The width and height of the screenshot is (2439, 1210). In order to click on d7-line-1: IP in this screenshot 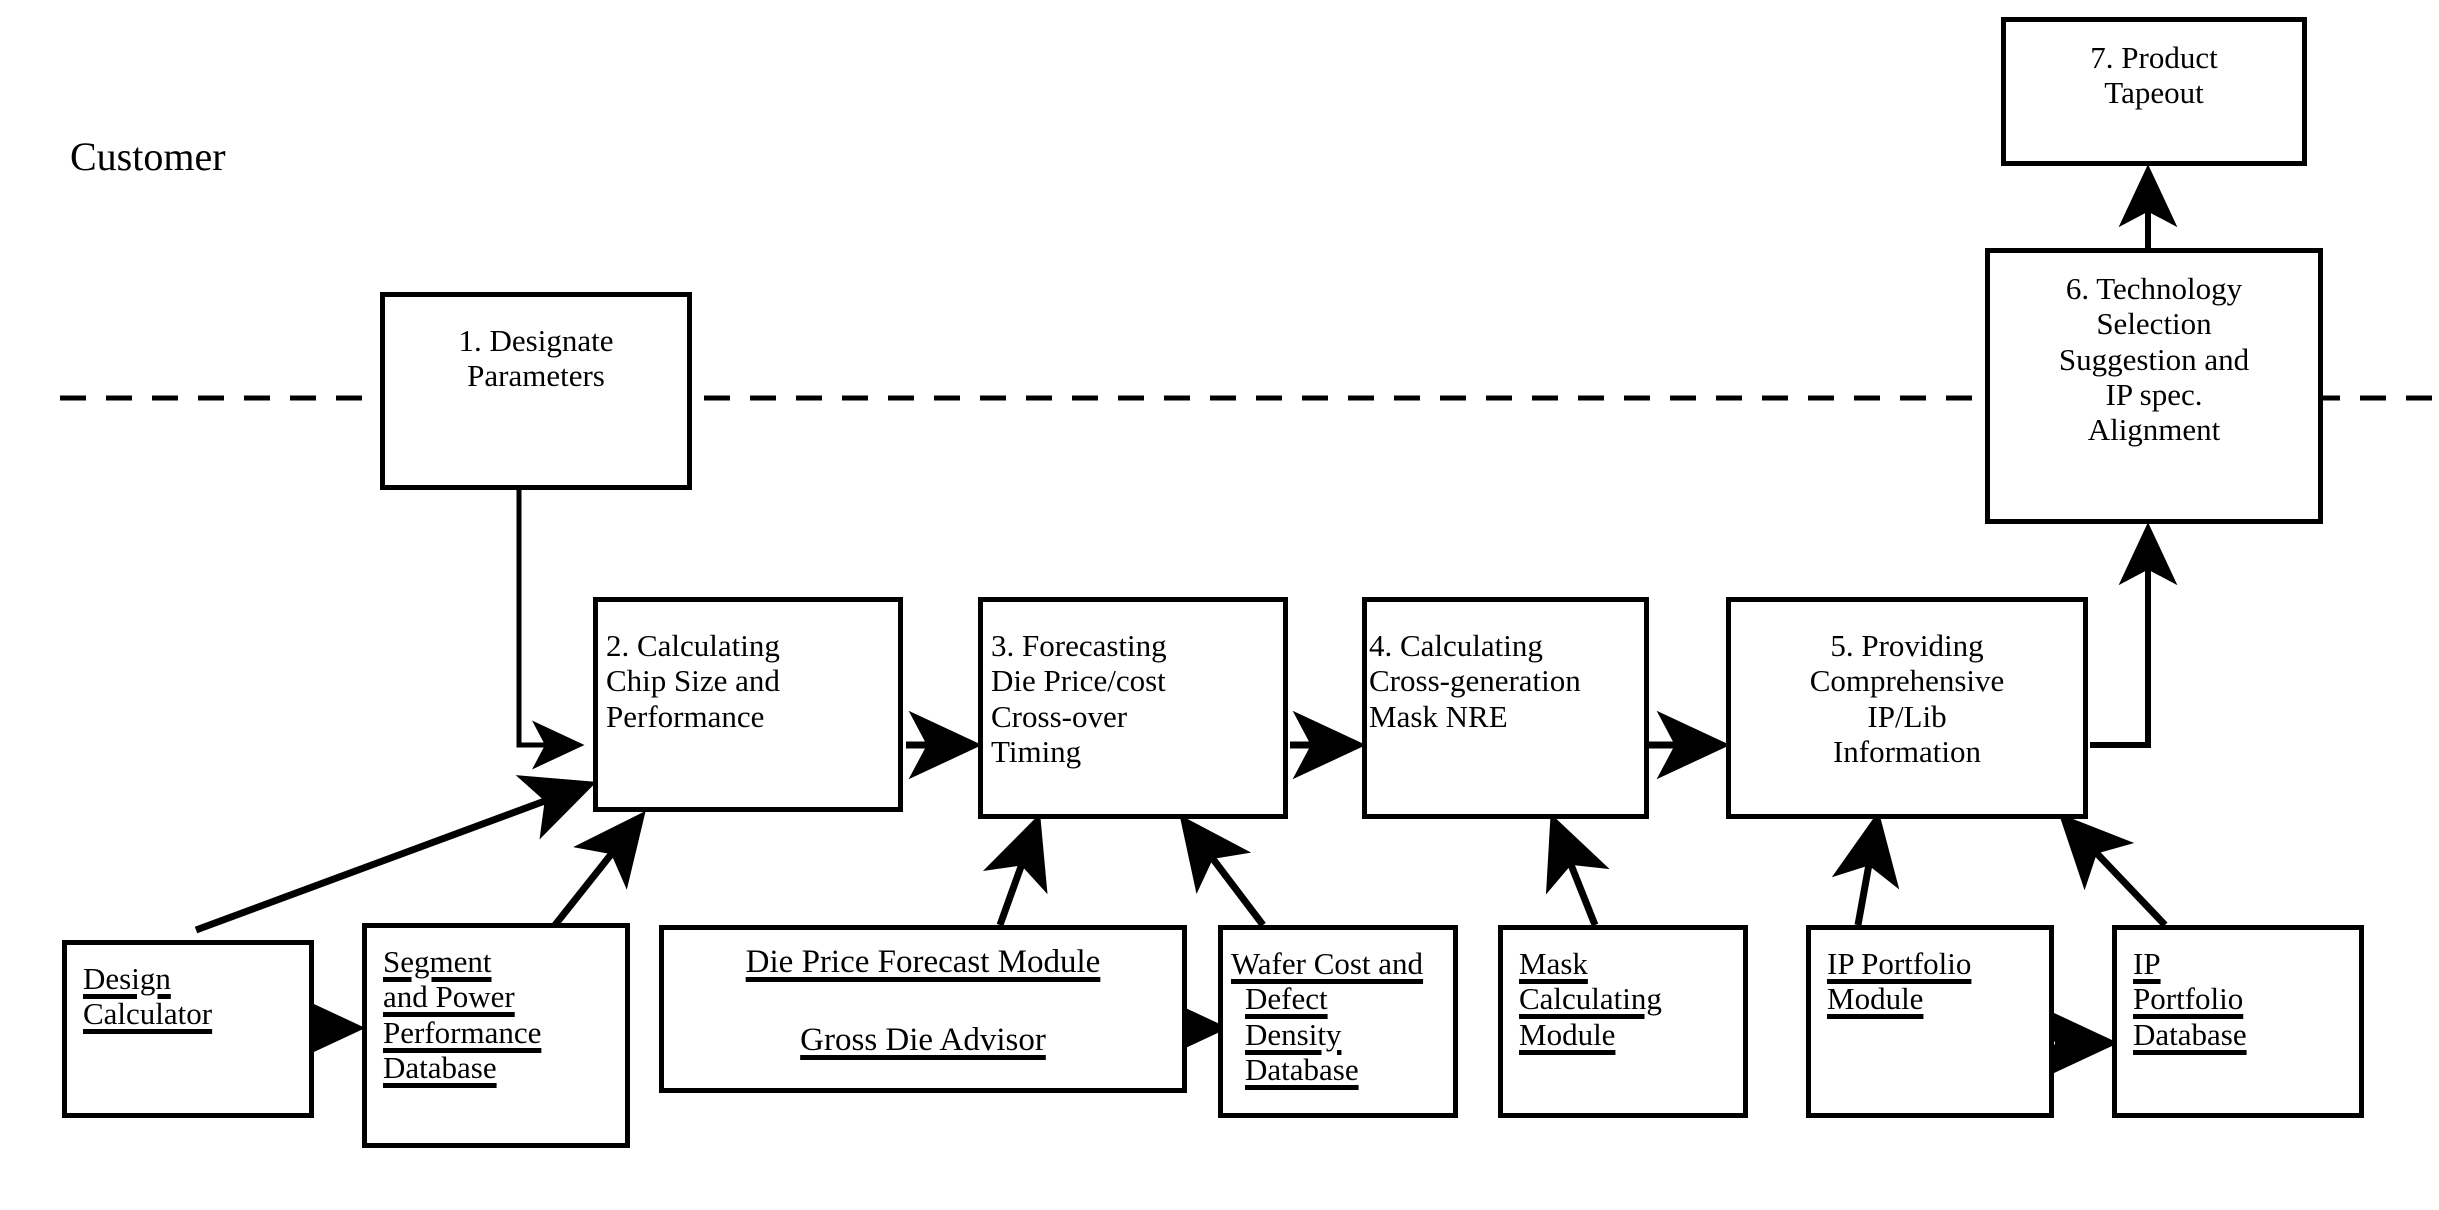, I will do `click(2147, 963)`.